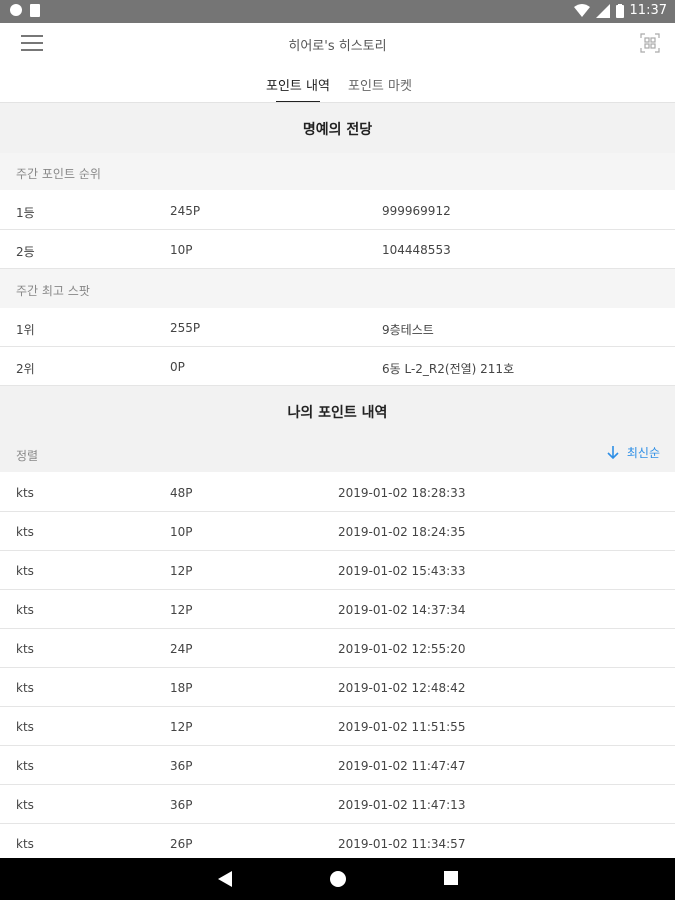  What do you see at coordinates (402, 688) in the screenshot?
I see `history-time: 2019-01-02 12:48:42` at bounding box center [402, 688].